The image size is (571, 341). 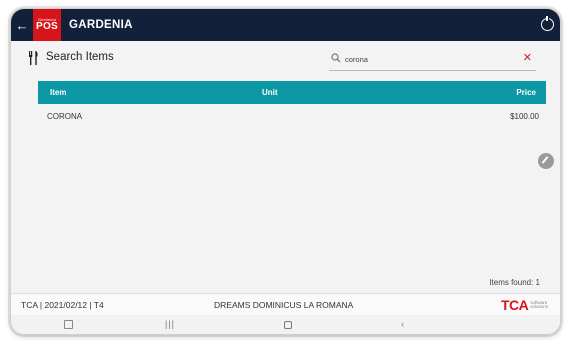 What do you see at coordinates (68, 324) in the screenshot?
I see `keyboard-icon` at bounding box center [68, 324].